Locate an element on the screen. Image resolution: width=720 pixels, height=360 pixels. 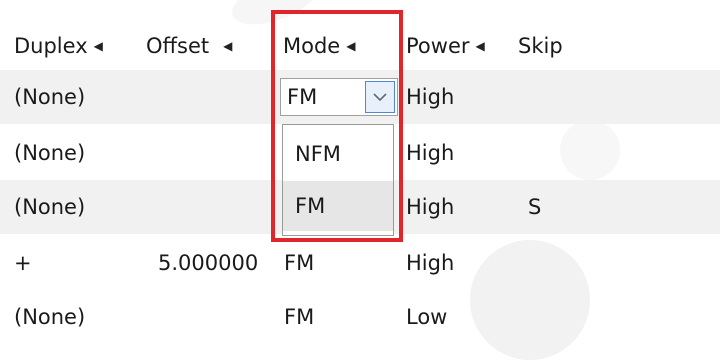
dropdown-option-nfm: NFM is located at coordinates (338, 154).